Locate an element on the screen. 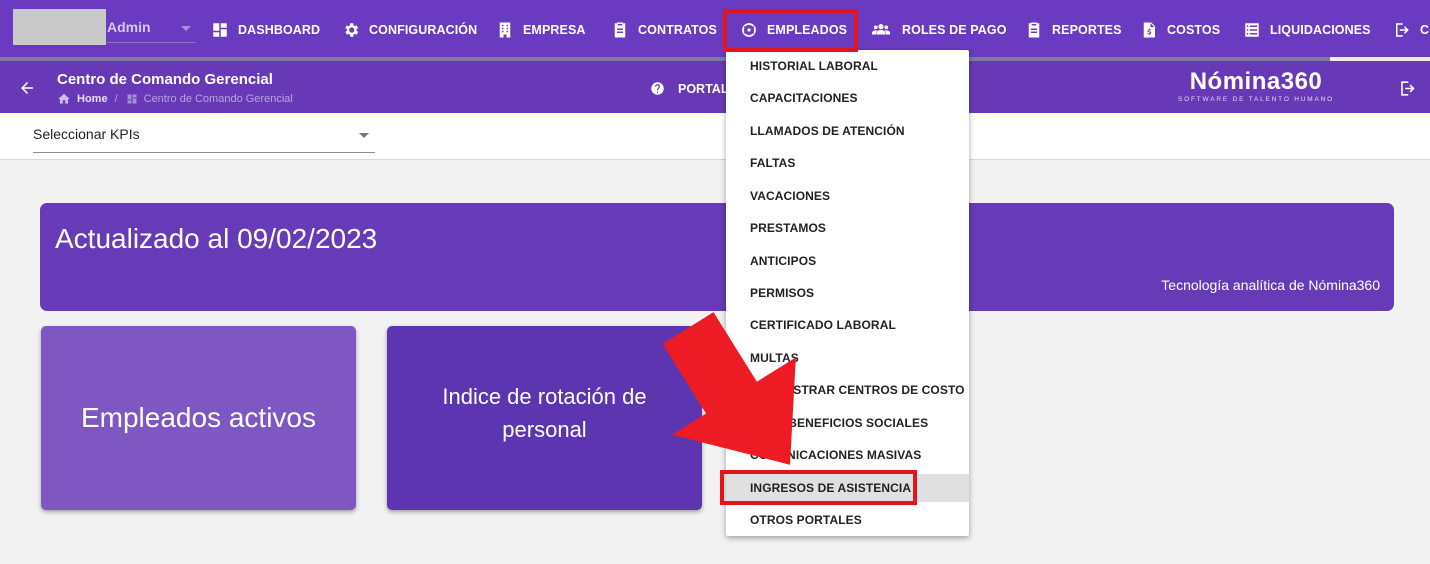  menu-item-prestamos: PRESTAMOS is located at coordinates (847, 228).